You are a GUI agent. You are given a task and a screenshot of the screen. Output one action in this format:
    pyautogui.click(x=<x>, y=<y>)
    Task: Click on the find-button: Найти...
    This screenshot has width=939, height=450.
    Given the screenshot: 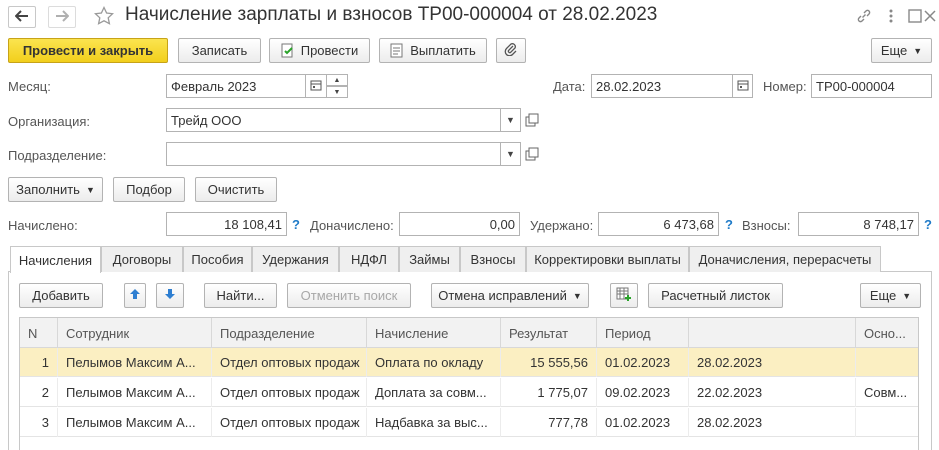 What is the action you would take?
    pyautogui.click(x=240, y=295)
    